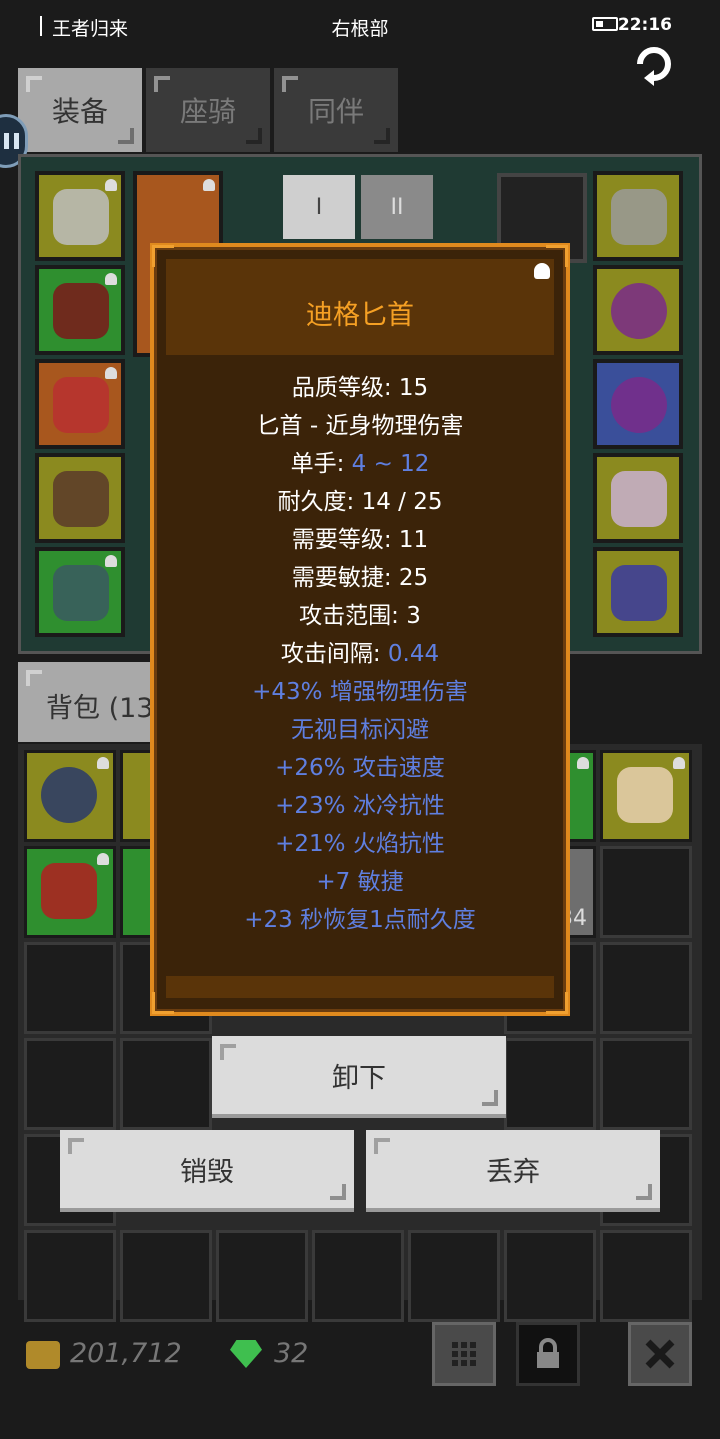 Image resolution: width=720 pixels, height=1439 pixels. What do you see at coordinates (360, 692) in the screenshot?
I see `affix-line: +43% 增强物理伤害` at bounding box center [360, 692].